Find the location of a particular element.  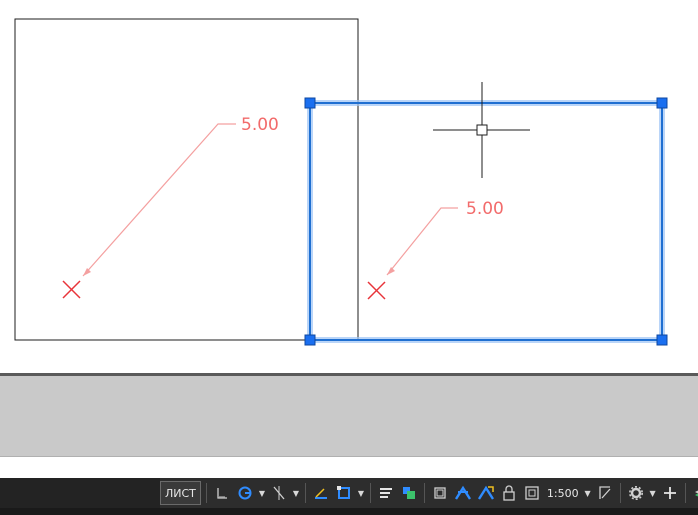

status-bar-tools: ЛИСТ ▼ ▼ ▼ 1:500 ▼ ▼ is located at coordinates (429, 493).